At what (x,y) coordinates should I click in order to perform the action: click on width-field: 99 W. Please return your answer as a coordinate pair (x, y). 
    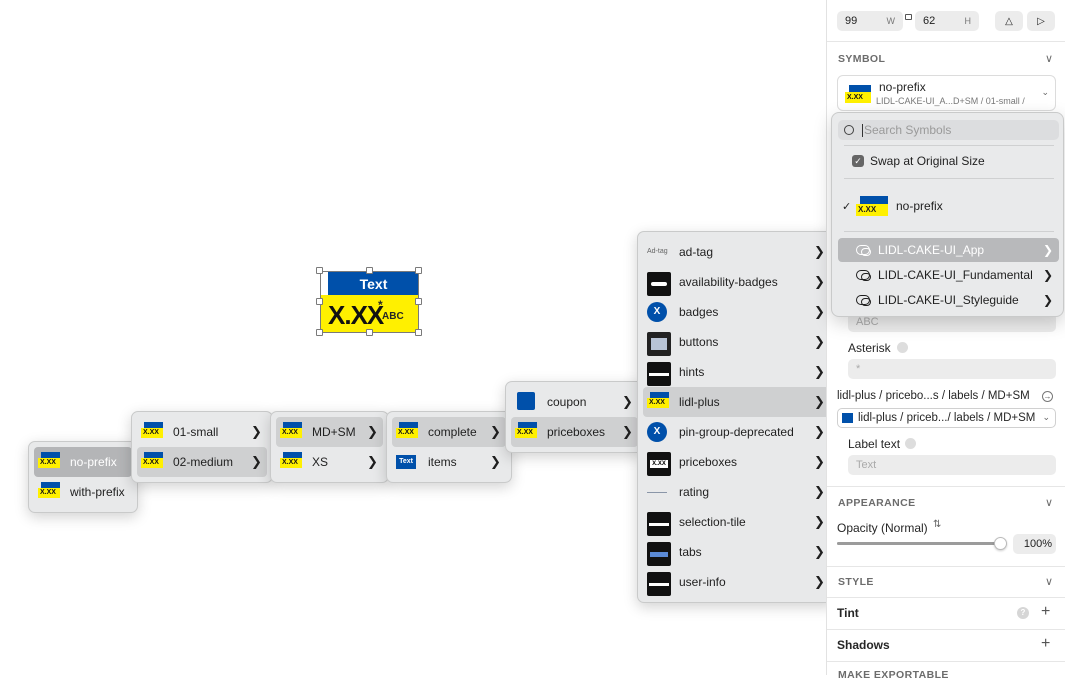
    Looking at the image, I should click on (870, 21).